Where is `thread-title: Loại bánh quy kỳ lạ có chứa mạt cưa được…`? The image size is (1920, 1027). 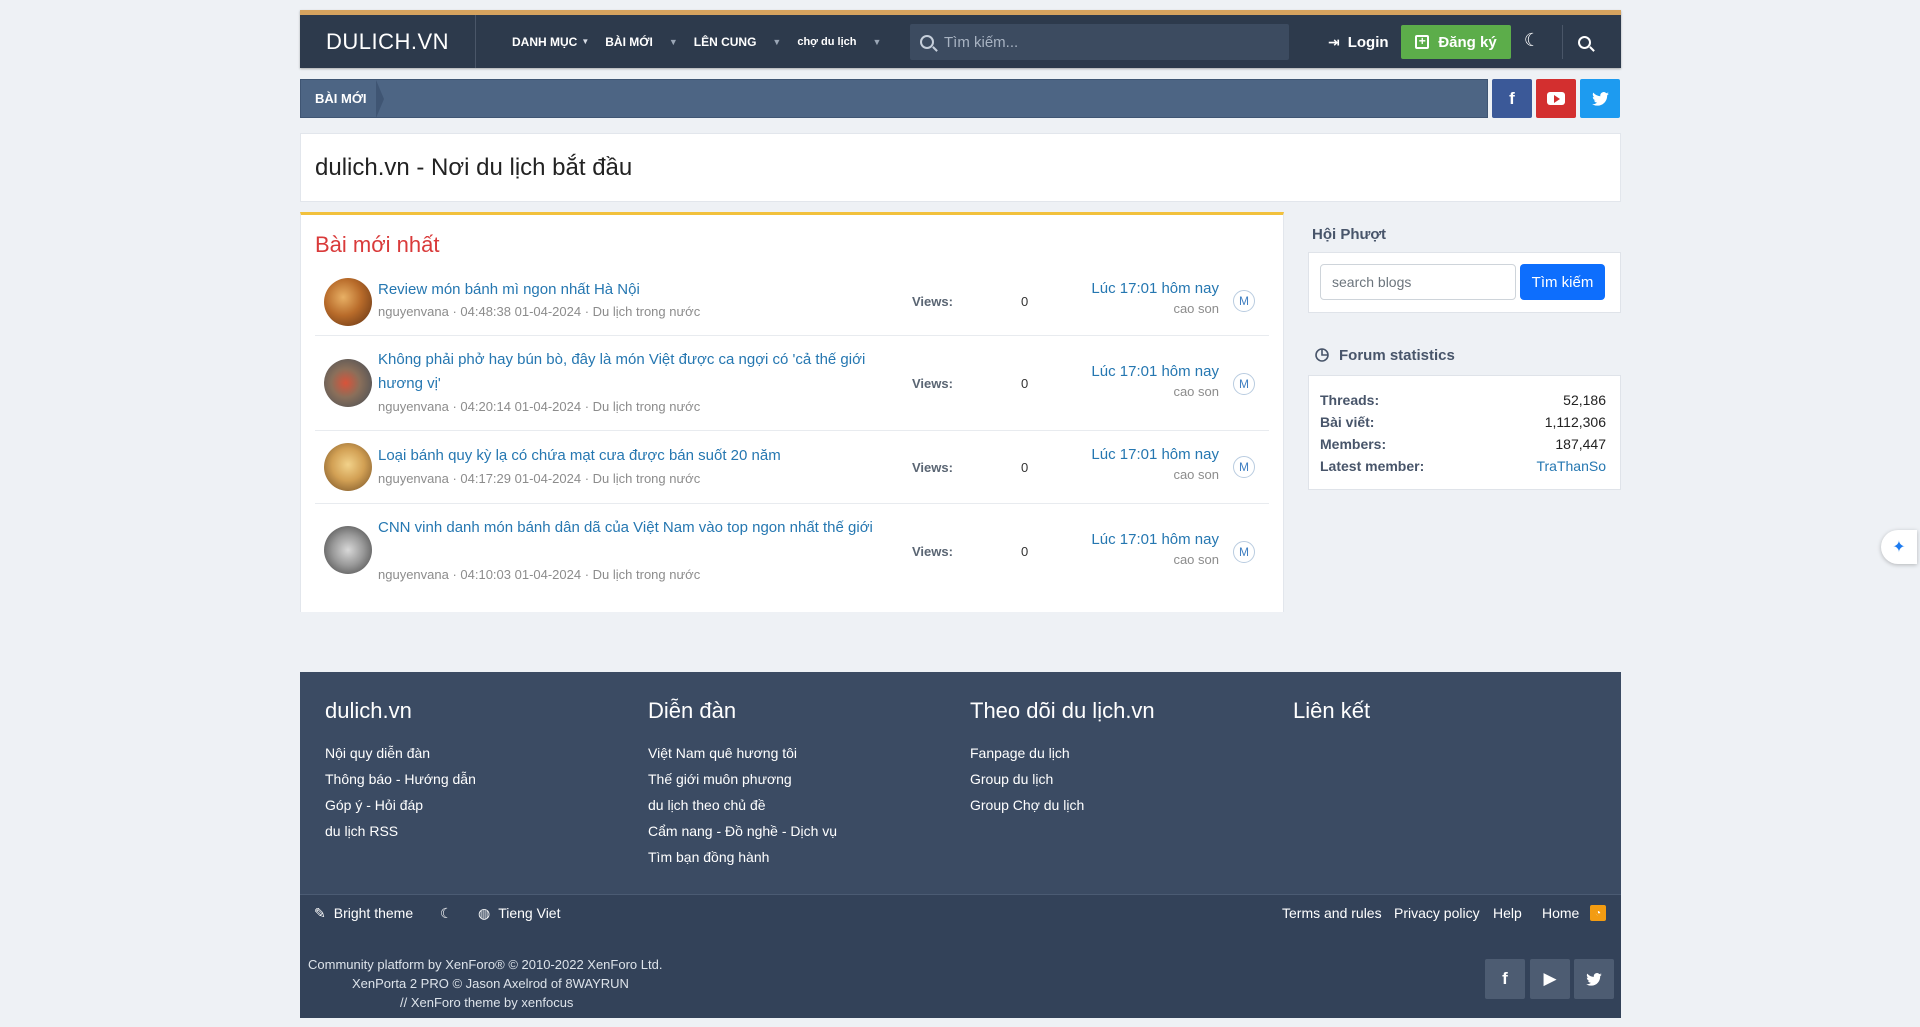
thread-title: Loại bánh quy kỳ lạ có chứa mạt cưa được… is located at coordinates (638, 456).